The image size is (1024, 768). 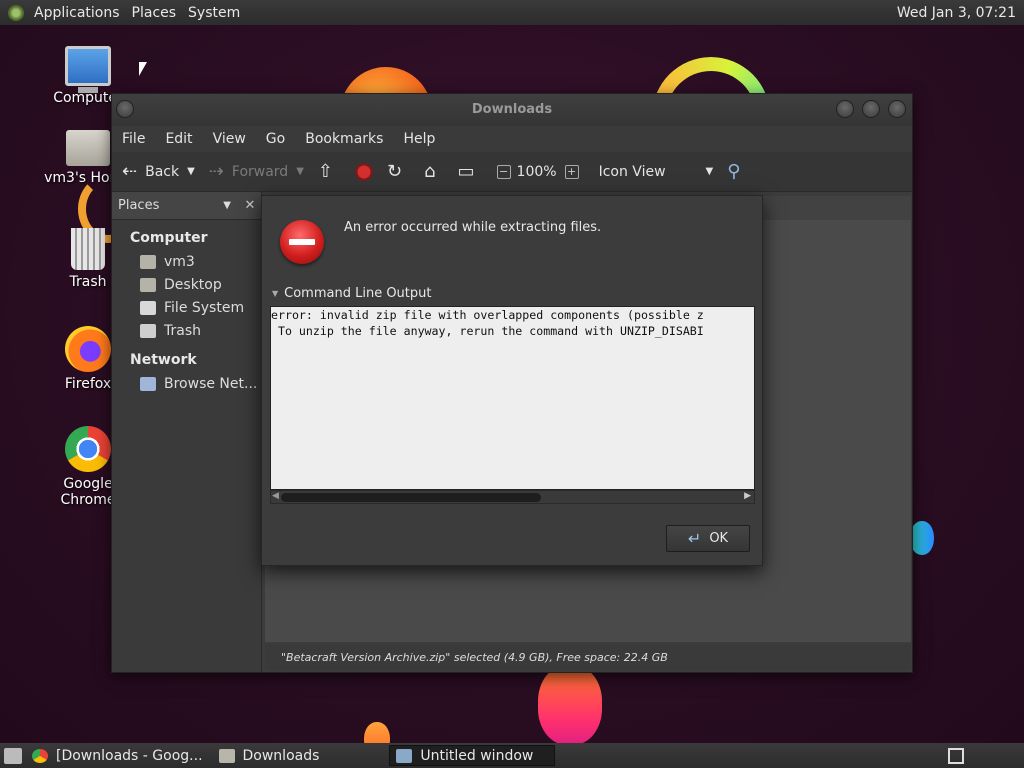 What do you see at coordinates (358, 293) in the screenshot?
I see `expander-label: Command Line Output` at bounding box center [358, 293].